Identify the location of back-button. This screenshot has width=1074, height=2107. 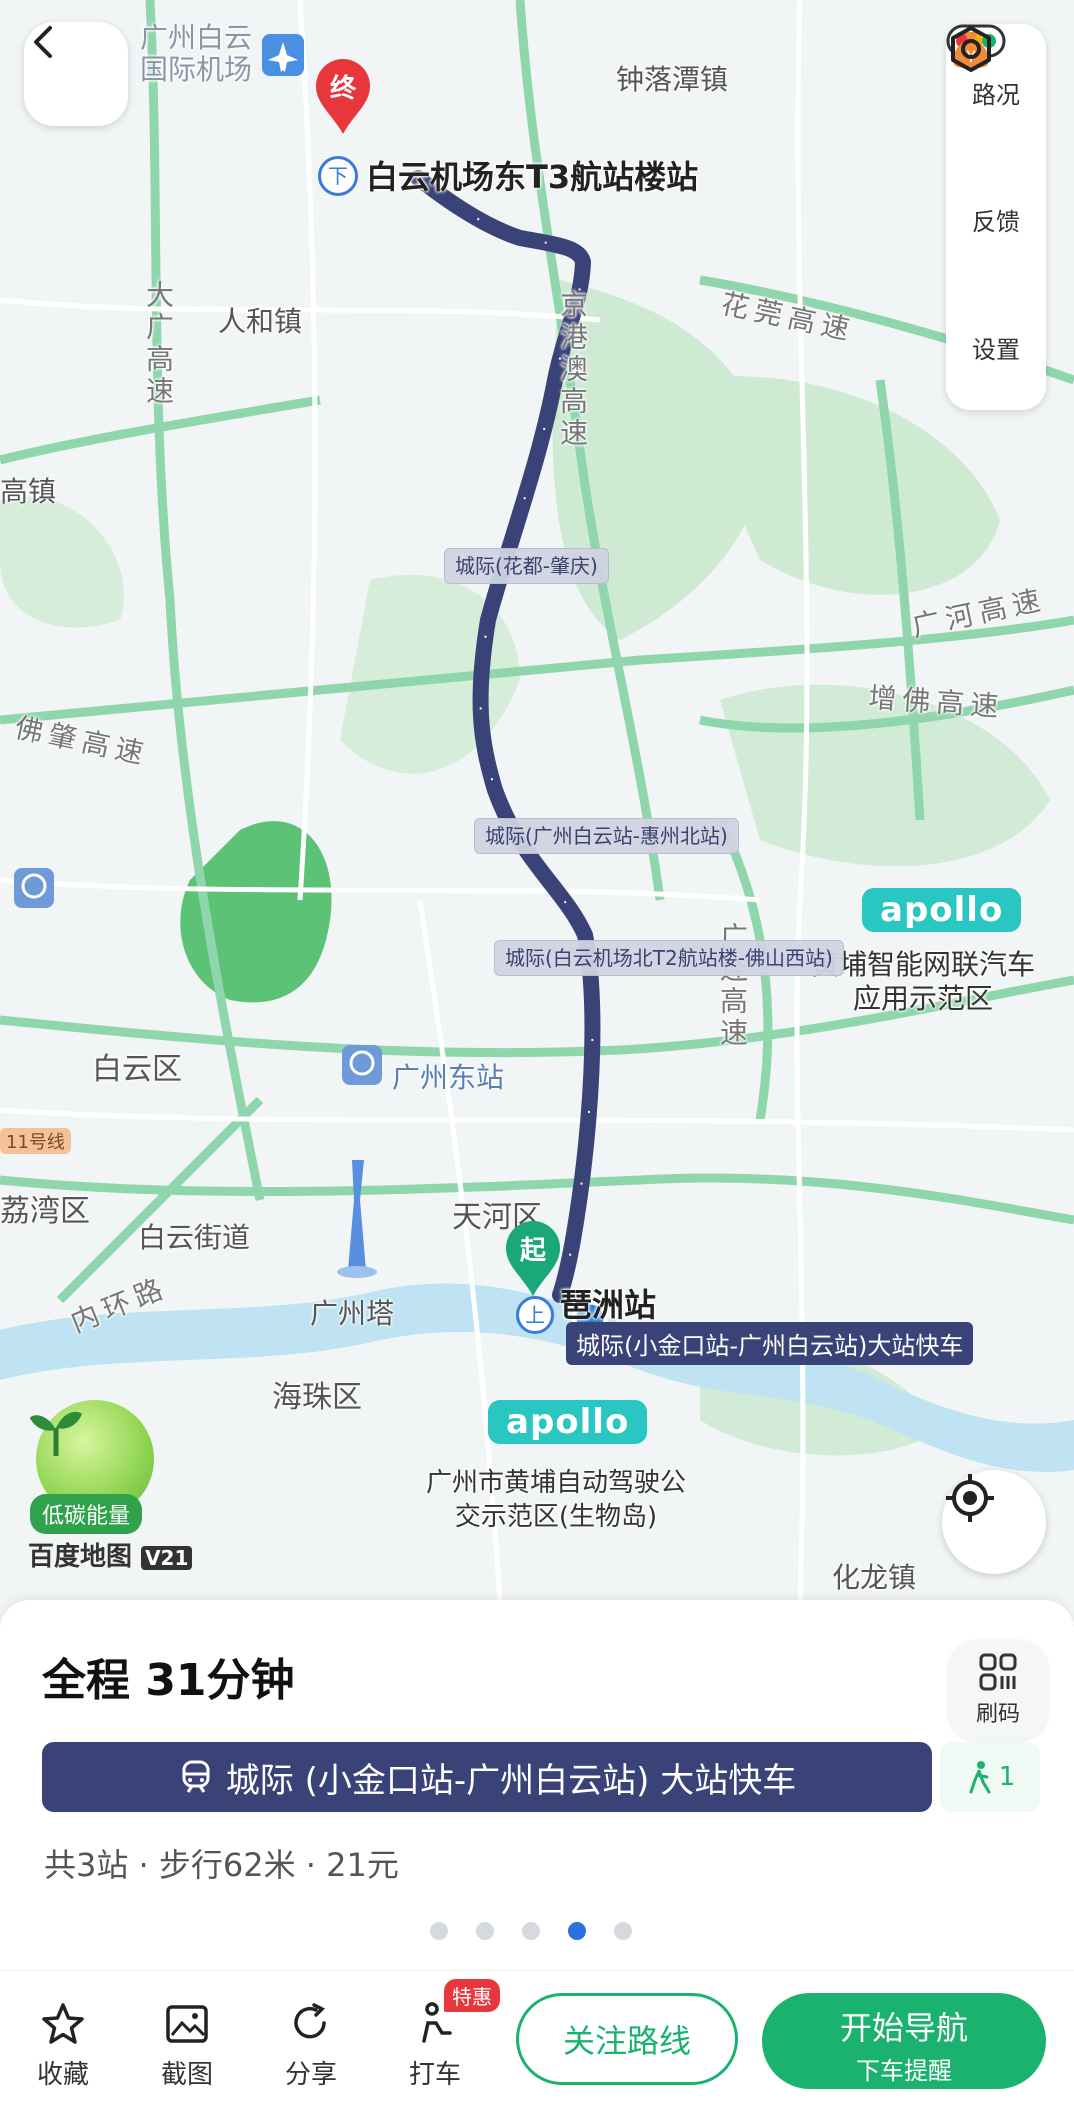
(76, 74).